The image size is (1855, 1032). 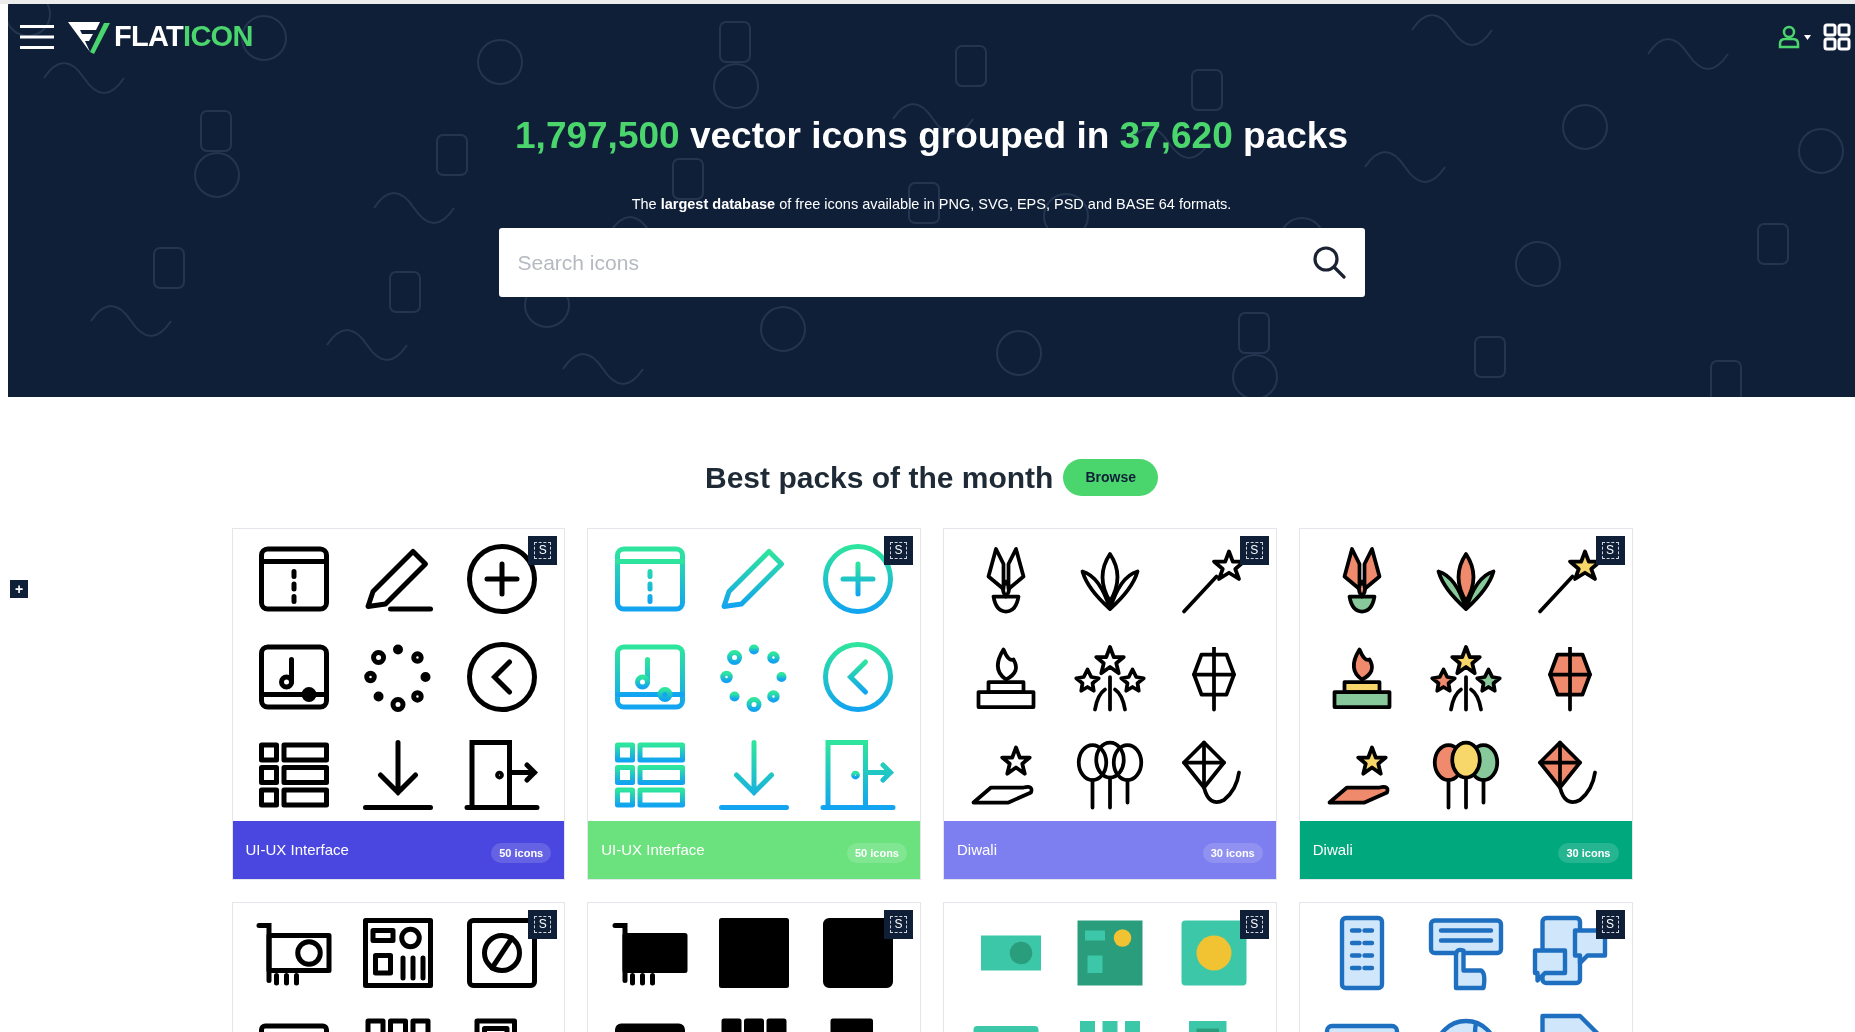 What do you see at coordinates (1789, 37) in the screenshot?
I see `user-icon` at bounding box center [1789, 37].